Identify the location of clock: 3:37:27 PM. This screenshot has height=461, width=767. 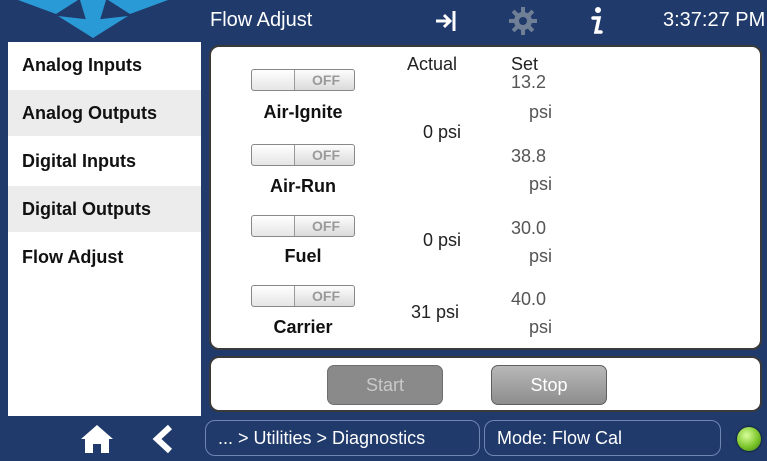
(714, 20).